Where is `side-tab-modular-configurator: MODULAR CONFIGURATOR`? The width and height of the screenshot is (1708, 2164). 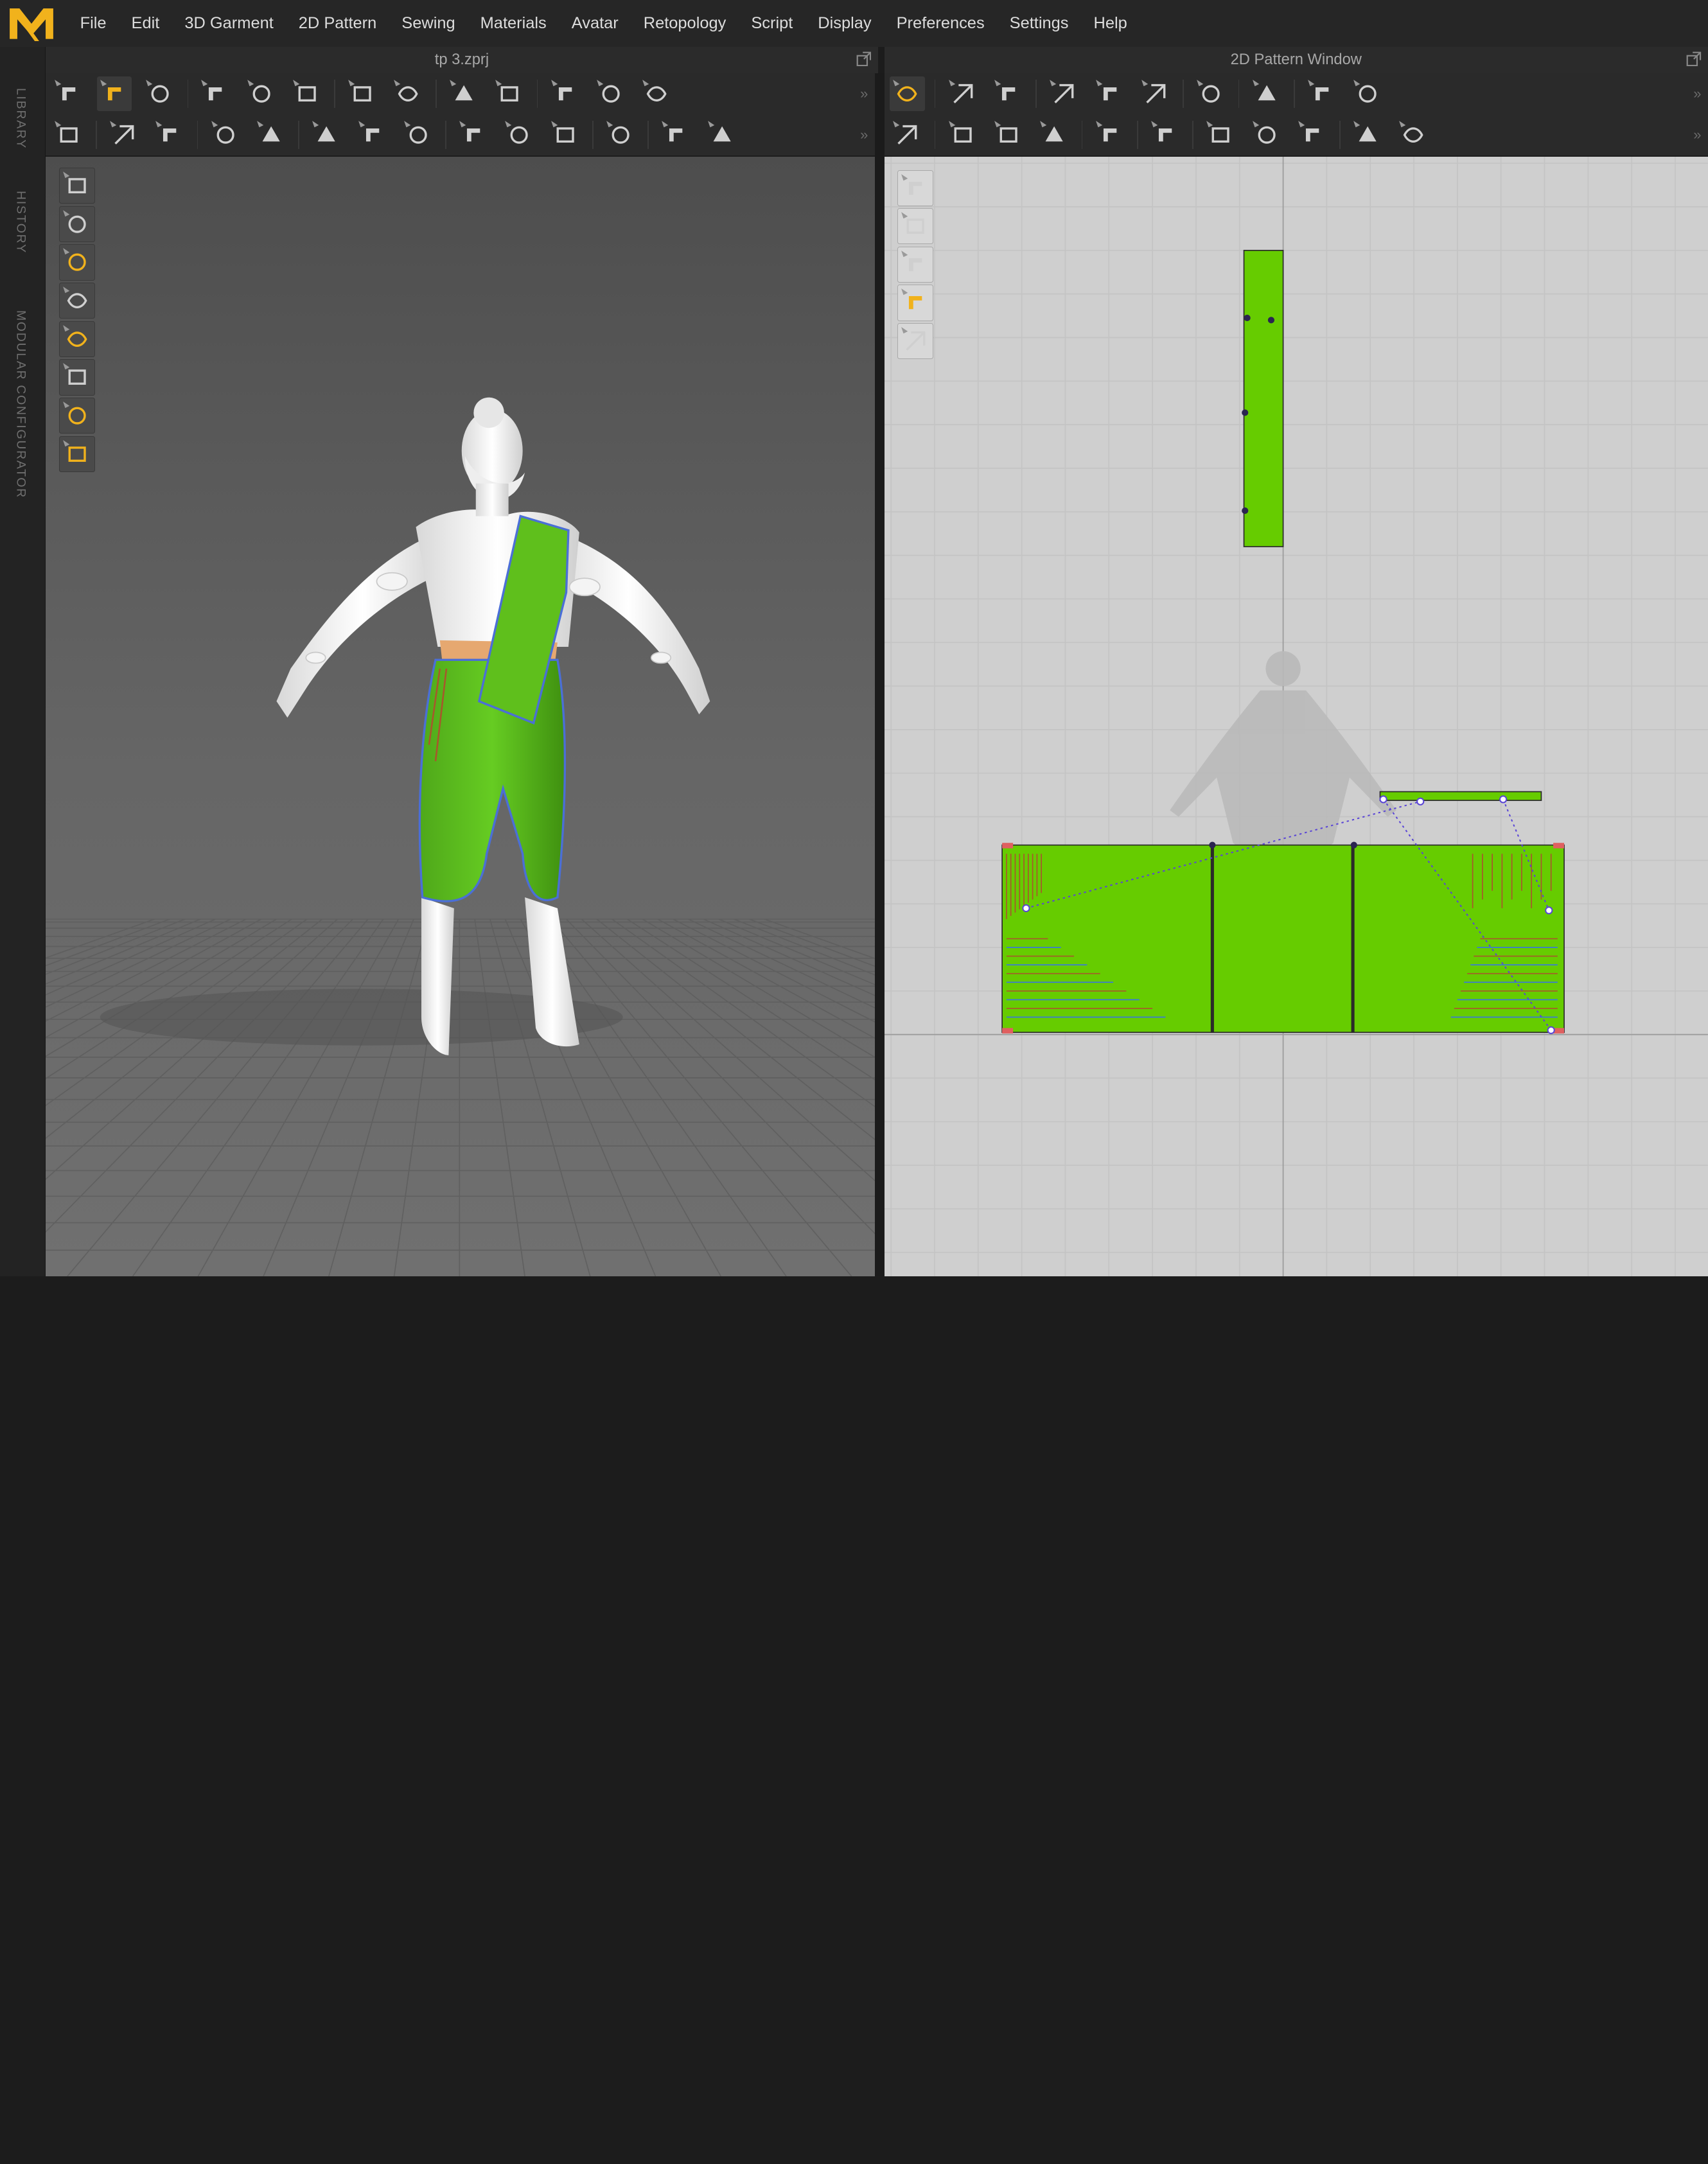 side-tab-modular-configurator: MODULAR CONFIGURATOR is located at coordinates (20, 404).